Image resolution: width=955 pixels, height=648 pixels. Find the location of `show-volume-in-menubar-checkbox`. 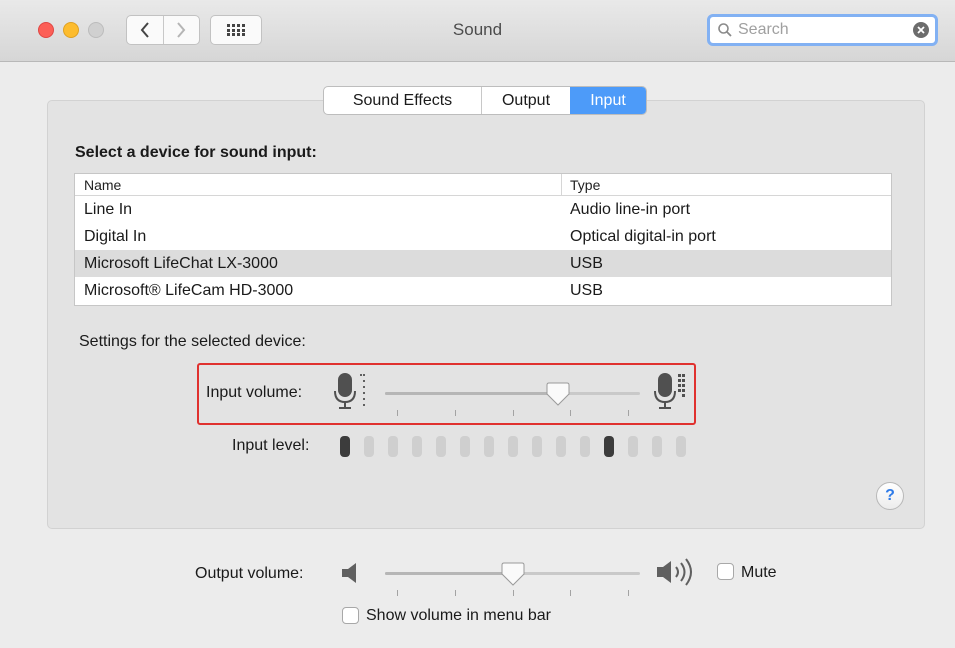

show-volume-in-menubar-checkbox is located at coordinates (350, 615).